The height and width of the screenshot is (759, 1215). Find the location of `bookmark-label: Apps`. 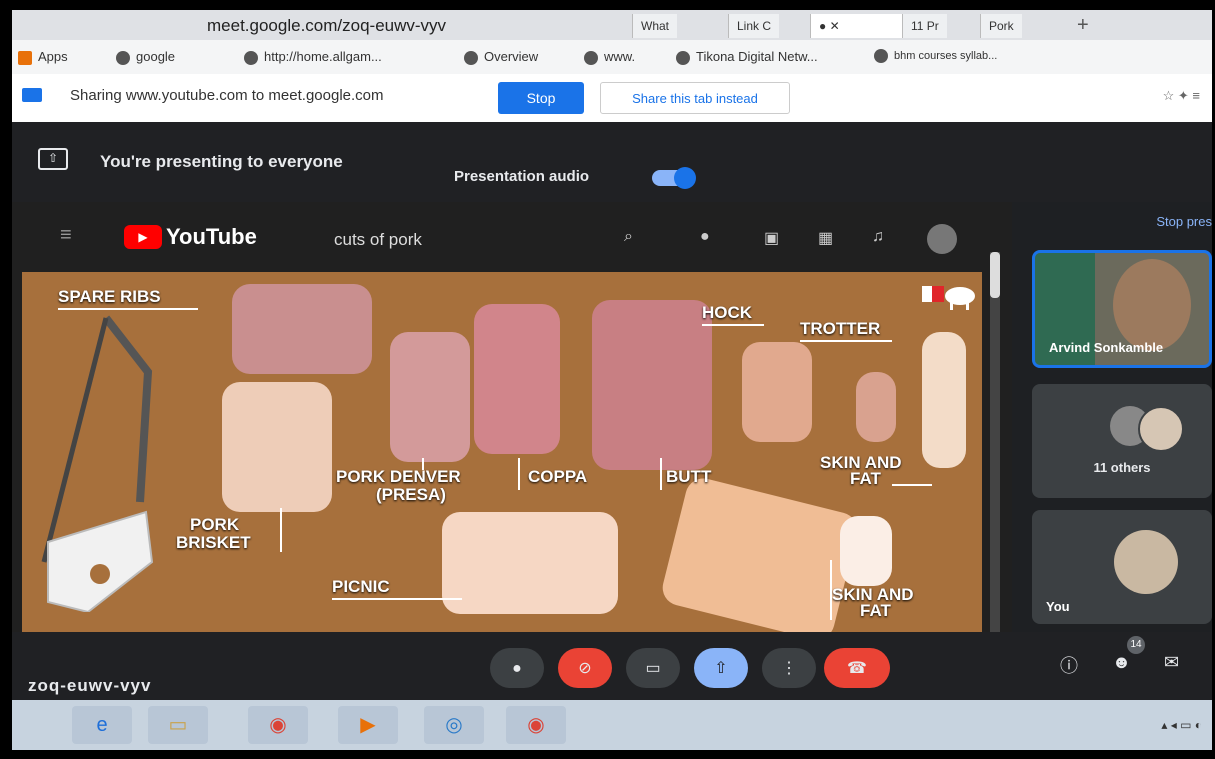

bookmark-label: Apps is located at coordinates (53, 56).